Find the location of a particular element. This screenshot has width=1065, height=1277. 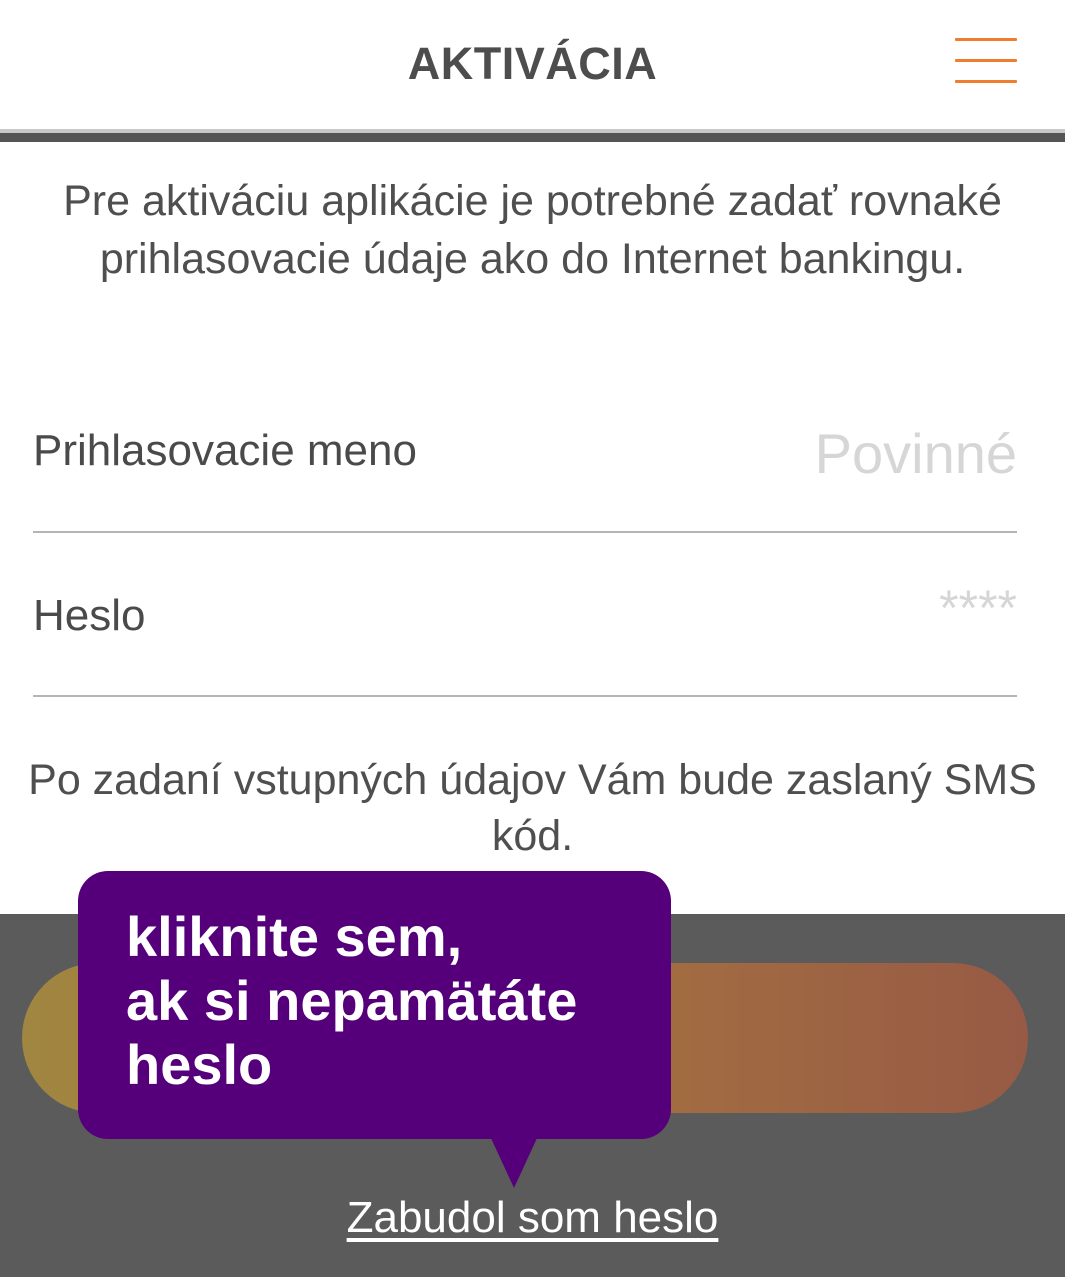

username-row: Prihlasovacie meno is located at coordinates (525, 450).